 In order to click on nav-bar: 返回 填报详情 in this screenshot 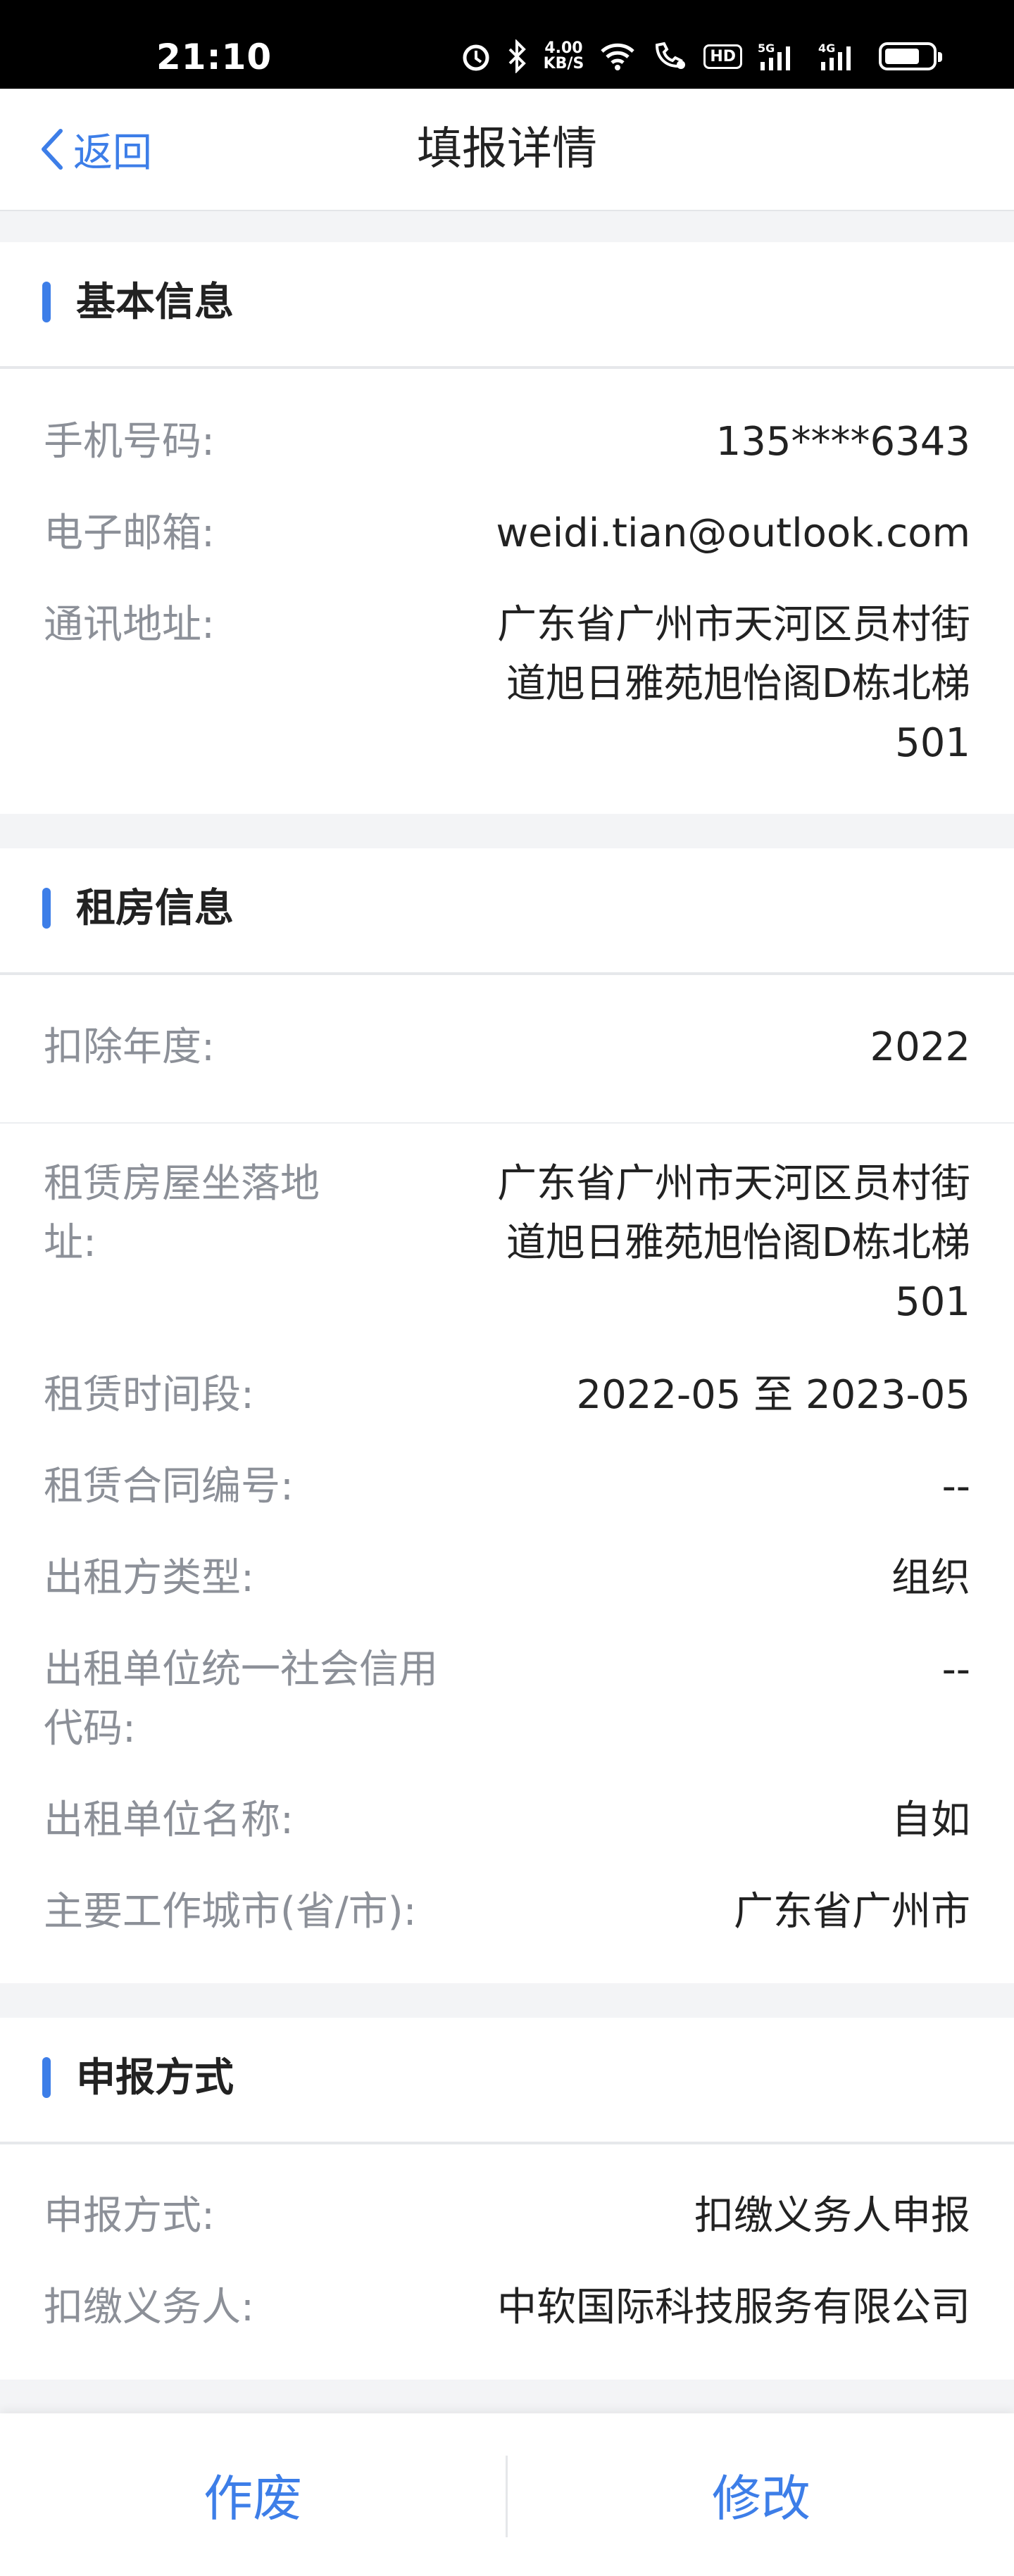, I will do `click(507, 150)`.